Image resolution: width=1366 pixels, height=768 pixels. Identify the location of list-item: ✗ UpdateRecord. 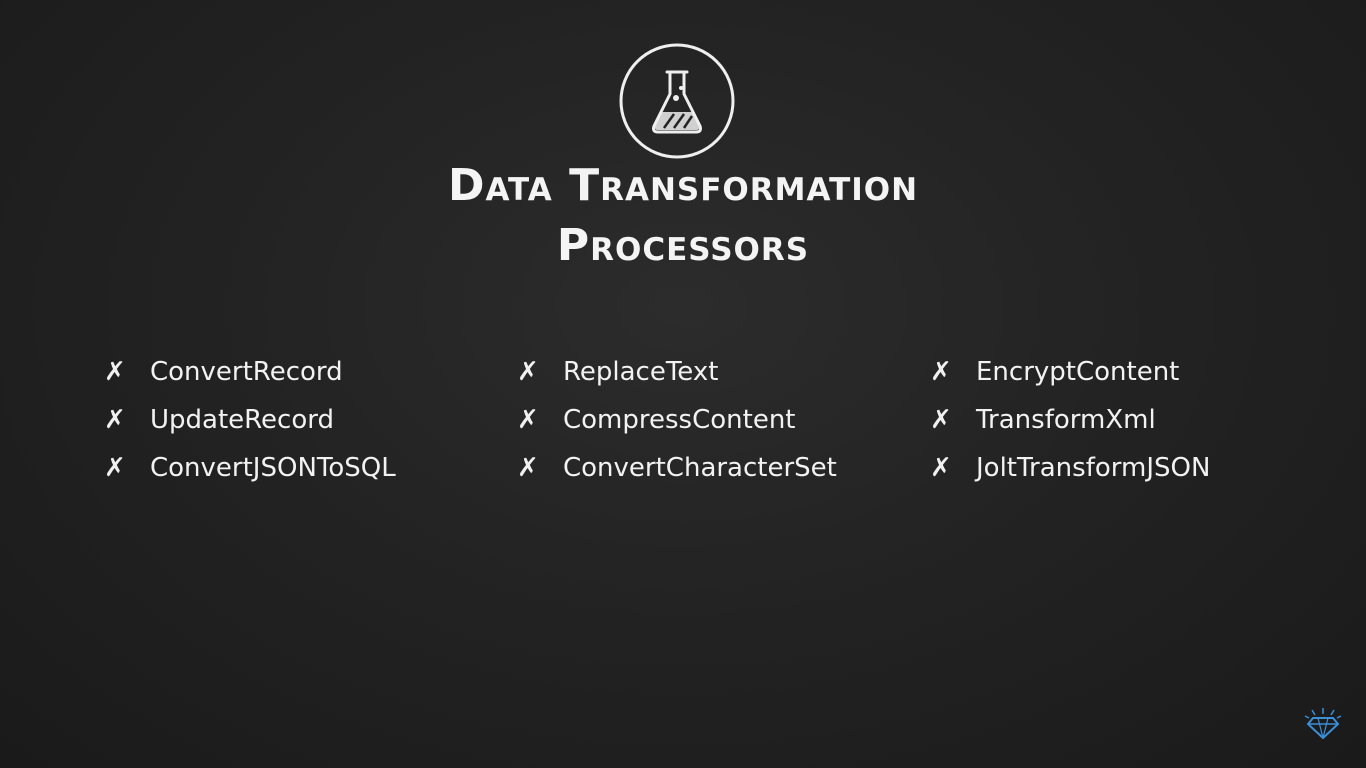
(294, 420).